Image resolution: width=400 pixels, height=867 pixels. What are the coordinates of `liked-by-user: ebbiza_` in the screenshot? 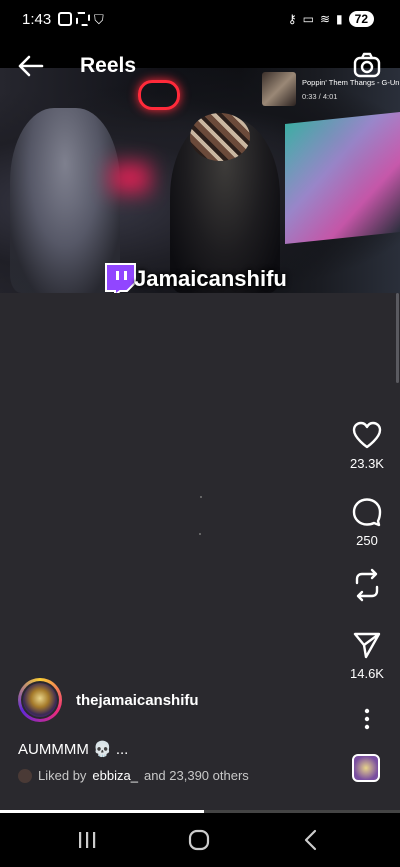 It's located at (115, 775).